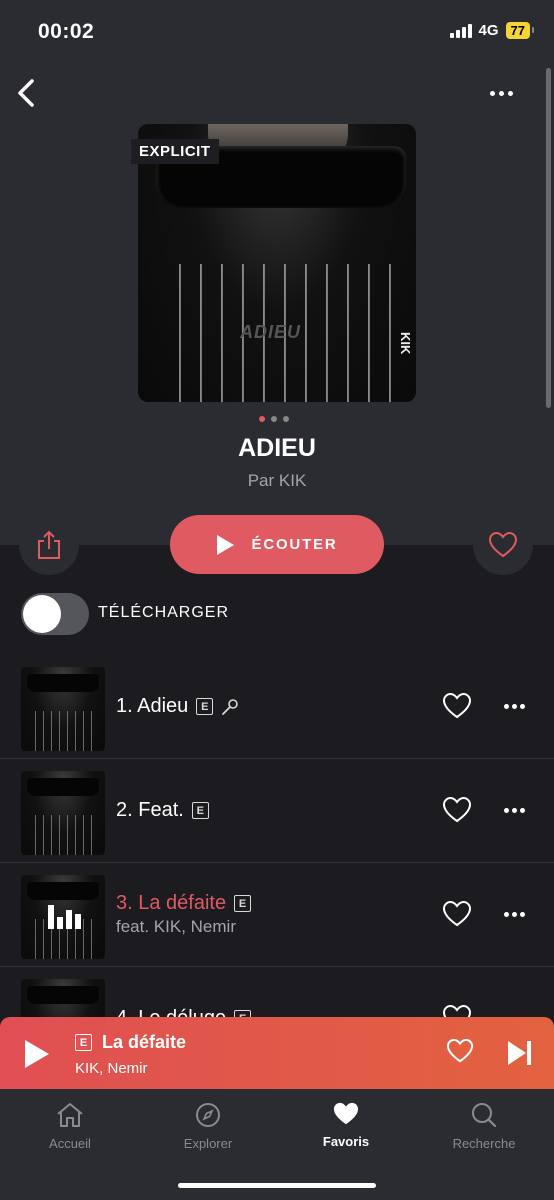 This screenshot has width=554, height=1200. I want to click on back-button, so click(27, 93).